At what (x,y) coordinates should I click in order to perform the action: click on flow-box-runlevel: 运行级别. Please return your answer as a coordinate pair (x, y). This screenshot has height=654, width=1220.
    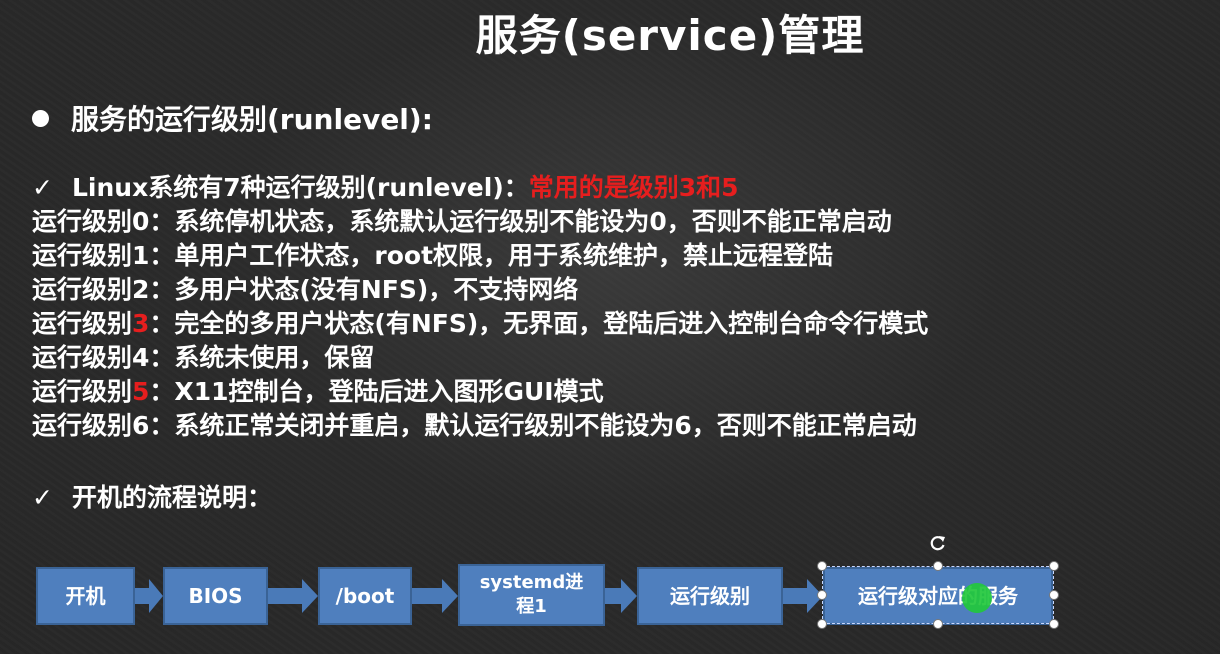
    Looking at the image, I should click on (710, 596).